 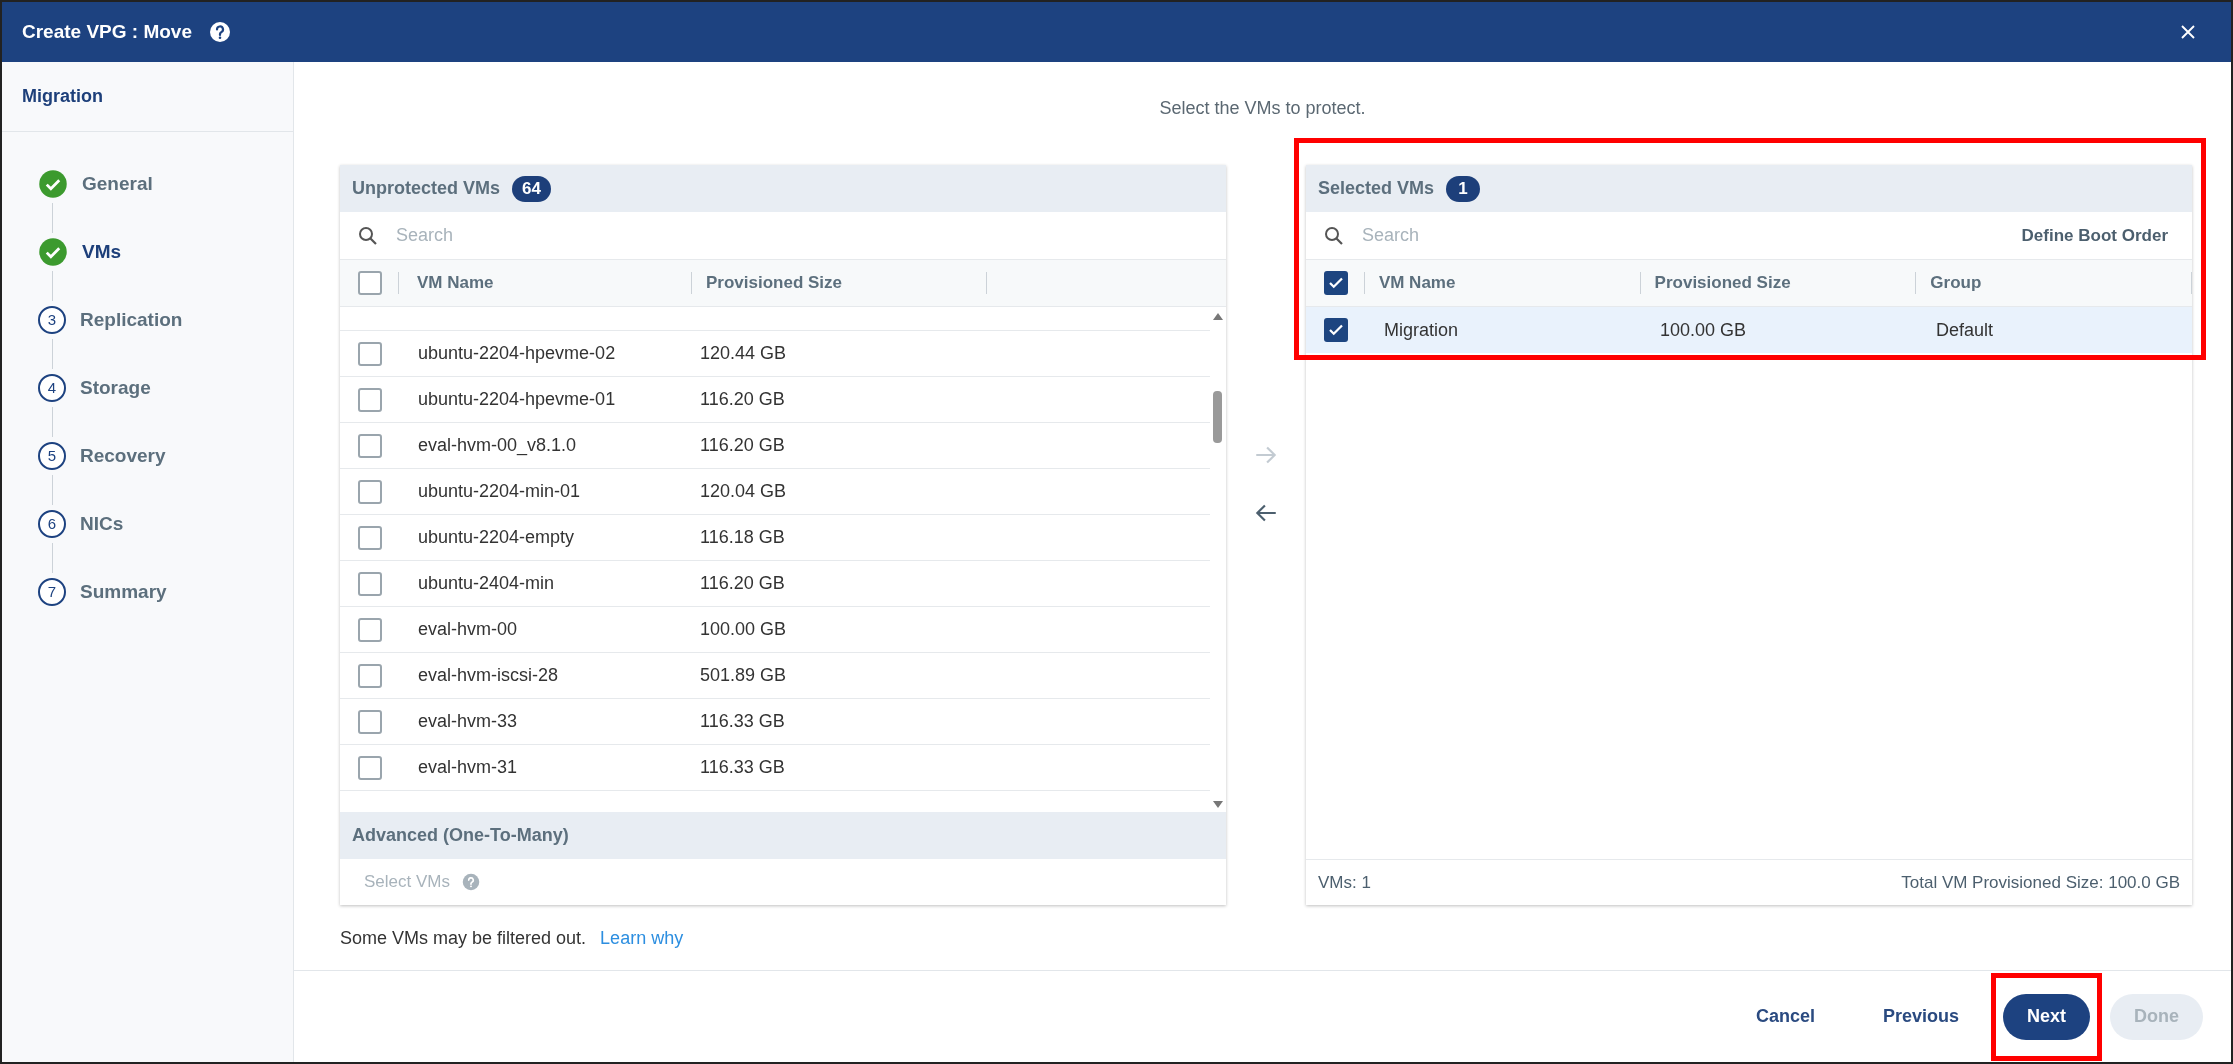 I want to click on column-header: Group, so click(x=2061, y=283).